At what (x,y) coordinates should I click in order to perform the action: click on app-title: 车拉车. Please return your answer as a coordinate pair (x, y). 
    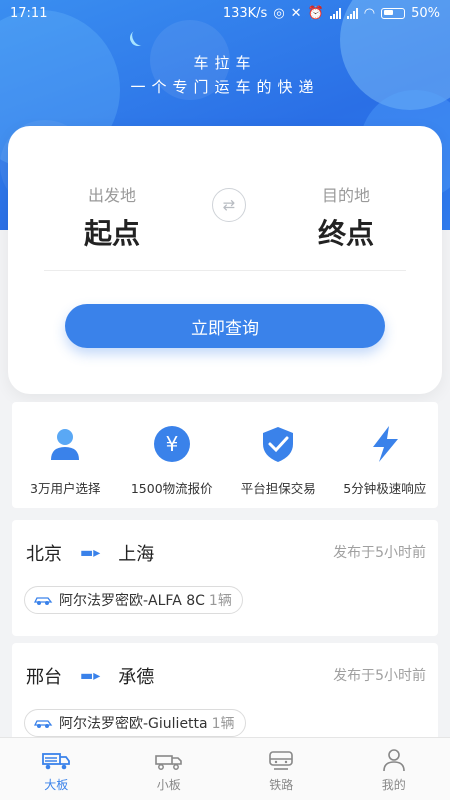
    Looking at the image, I should click on (225, 63).